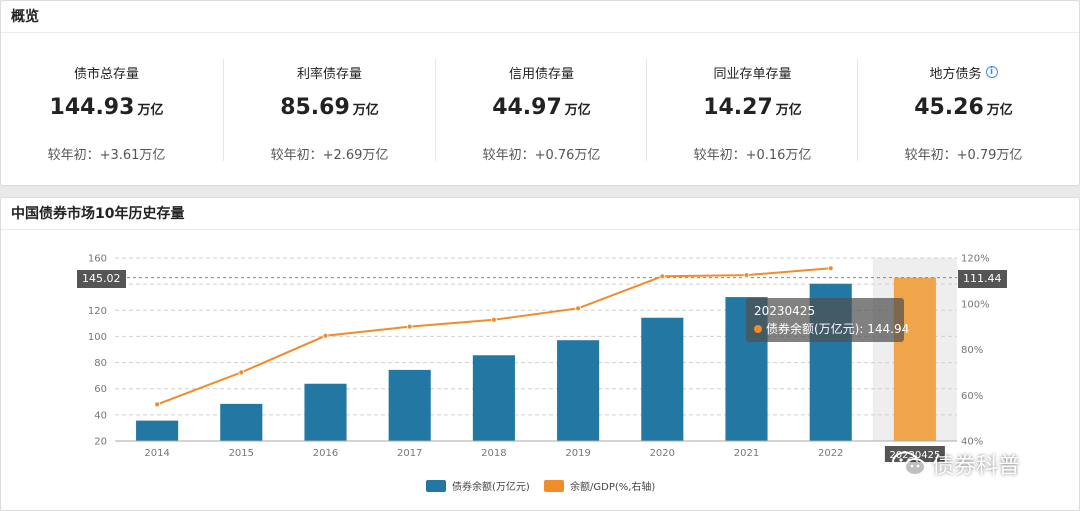 This screenshot has width=1080, height=511. What do you see at coordinates (241, 453) in the screenshot?
I see `x-tick-label: 2015` at bounding box center [241, 453].